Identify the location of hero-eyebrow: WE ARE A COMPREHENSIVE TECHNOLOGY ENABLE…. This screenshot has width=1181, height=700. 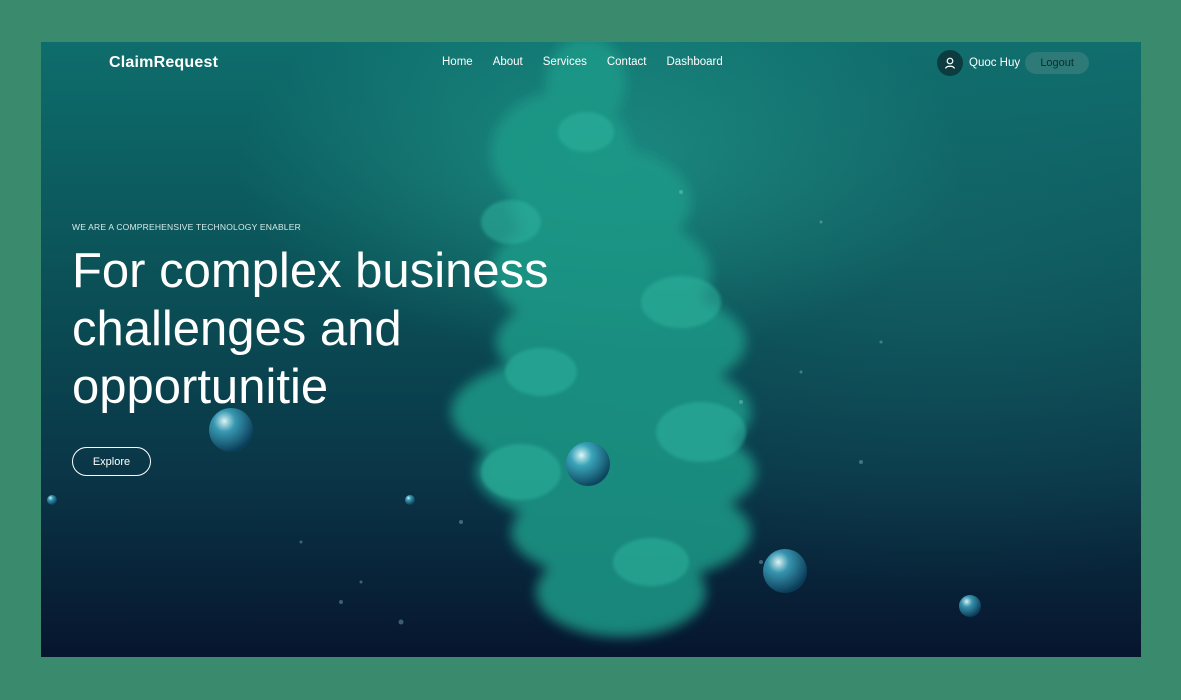
(186, 227).